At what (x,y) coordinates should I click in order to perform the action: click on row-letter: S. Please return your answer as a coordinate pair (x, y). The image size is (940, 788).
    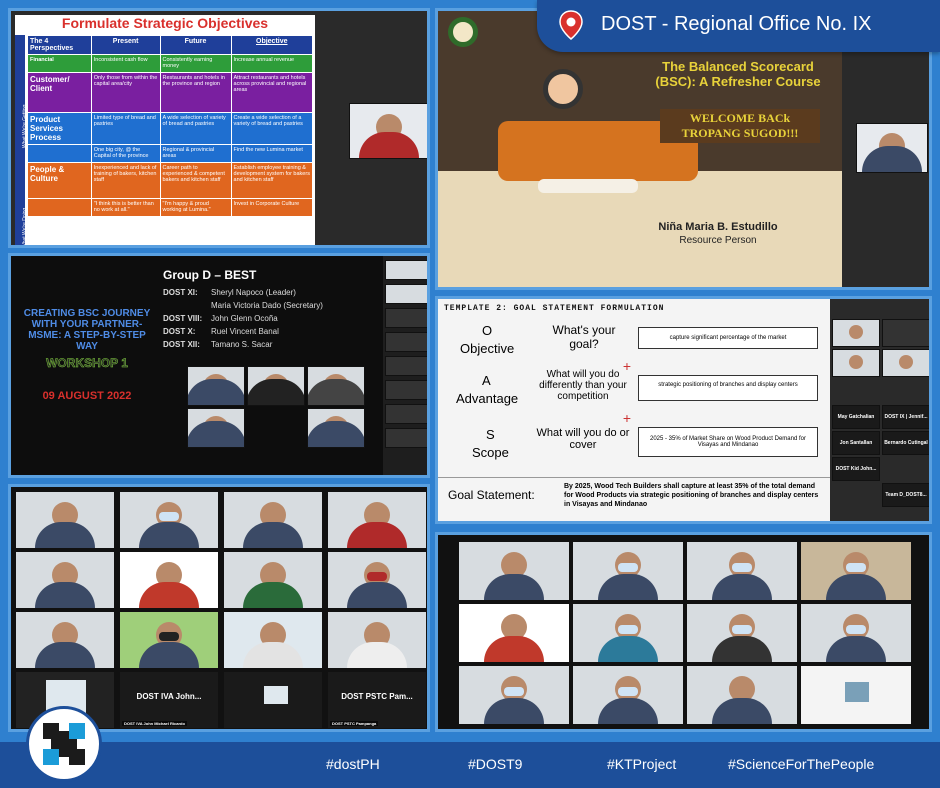
    Looking at the image, I should click on (490, 434).